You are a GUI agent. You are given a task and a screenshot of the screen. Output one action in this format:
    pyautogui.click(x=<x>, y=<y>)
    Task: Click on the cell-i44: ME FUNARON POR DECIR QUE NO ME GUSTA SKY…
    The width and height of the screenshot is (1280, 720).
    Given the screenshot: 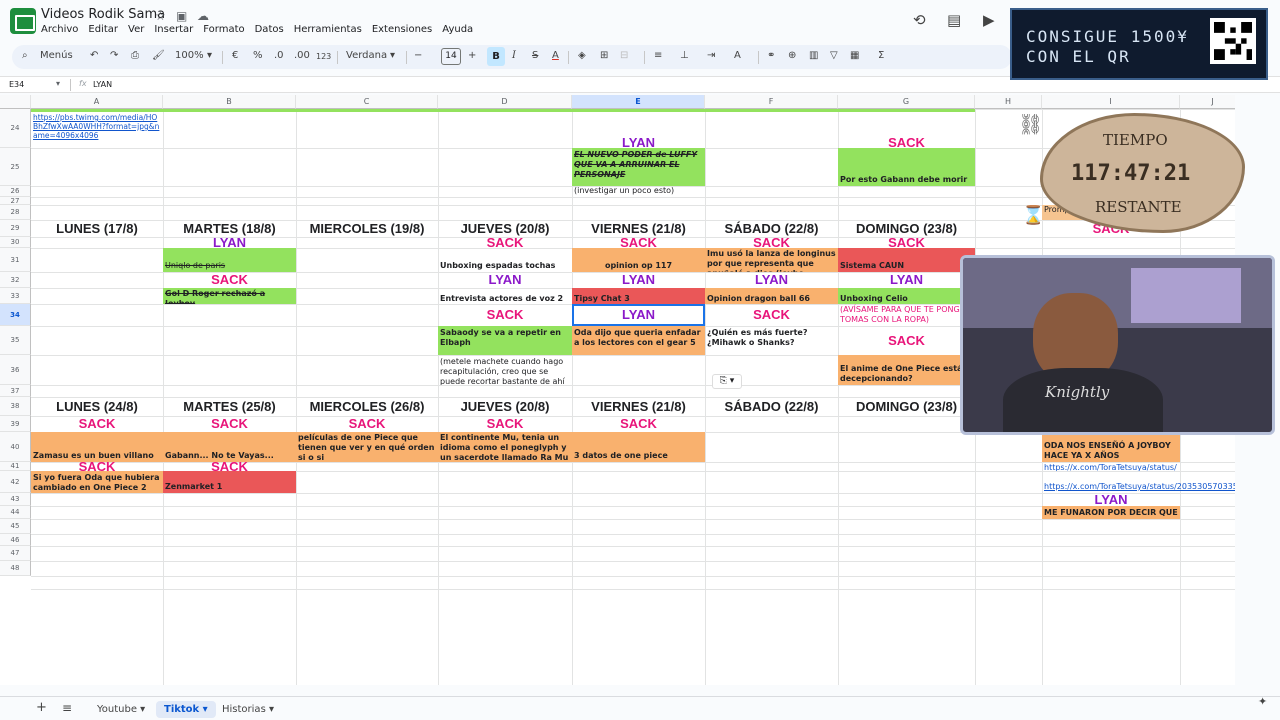 What is the action you would take?
    pyautogui.click(x=1111, y=512)
    